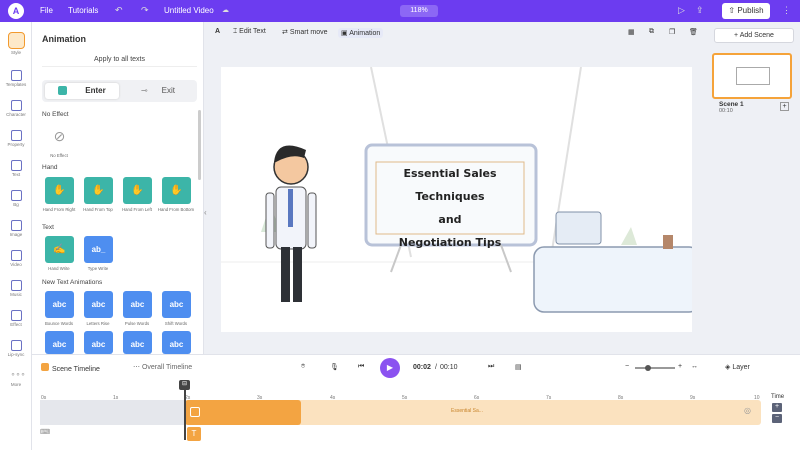 This screenshot has width=800, height=450. I want to click on undo-icon: ↶, so click(119, 10).